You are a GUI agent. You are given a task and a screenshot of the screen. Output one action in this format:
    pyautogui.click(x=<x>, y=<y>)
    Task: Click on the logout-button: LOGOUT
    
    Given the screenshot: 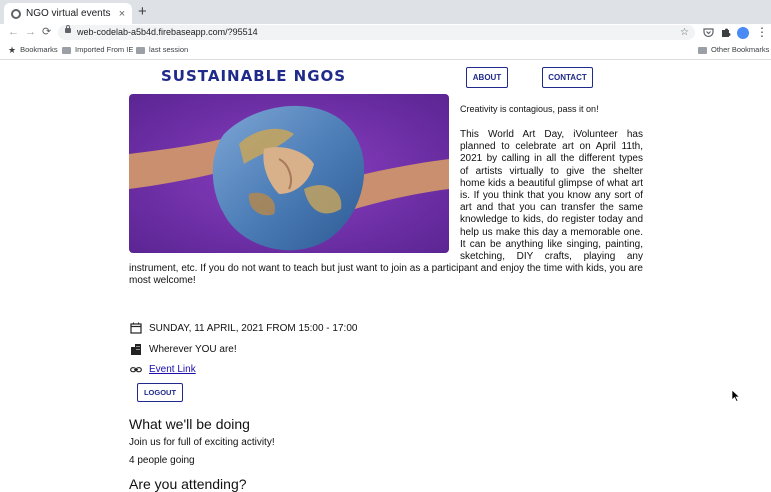 What is the action you would take?
    pyautogui.click(x=160, y=392)
    